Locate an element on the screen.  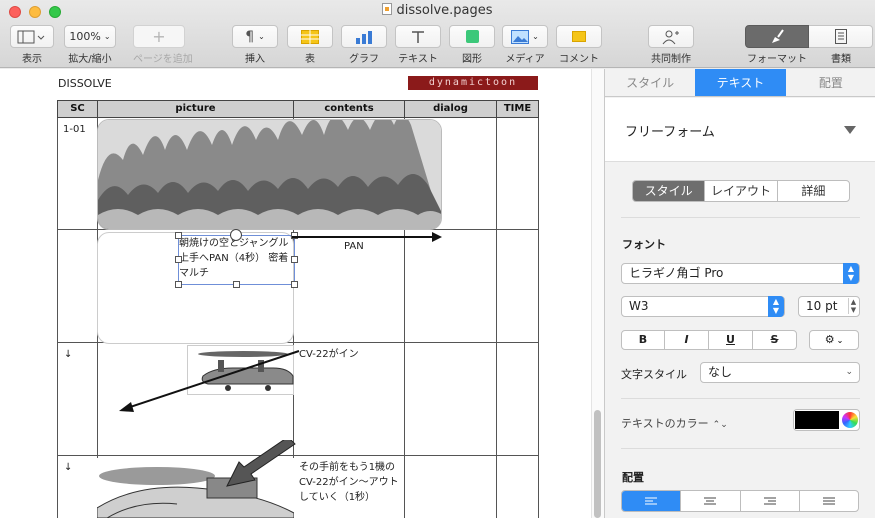
align-justify-button is located at coordinates (828, 501).